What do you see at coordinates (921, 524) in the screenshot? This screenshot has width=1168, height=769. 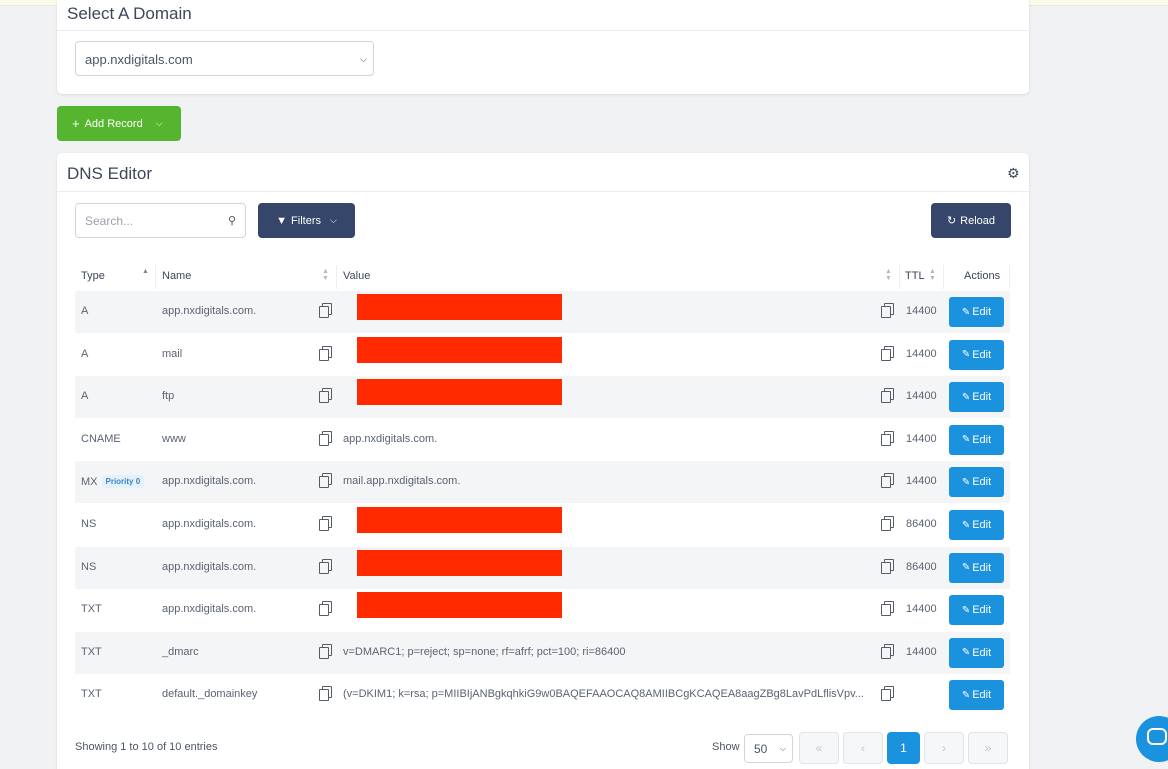 I see `record-ttl: 86400` at bounding box center [921, 524].